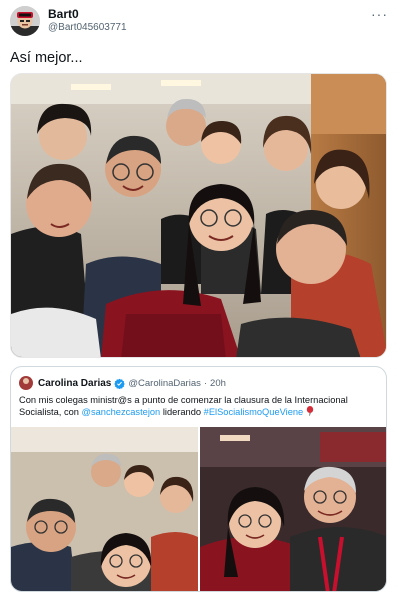  Describe the element at coordinates (87, 14) in the screenshot. I see `author-display-name: Bart0` at that location.